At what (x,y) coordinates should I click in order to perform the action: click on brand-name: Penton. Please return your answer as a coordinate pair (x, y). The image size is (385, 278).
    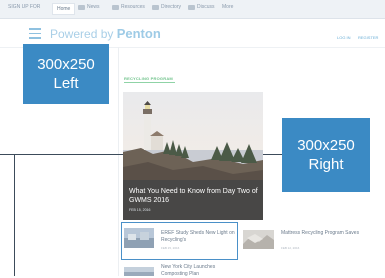
    Looking at the image, I should click on (138, 33).